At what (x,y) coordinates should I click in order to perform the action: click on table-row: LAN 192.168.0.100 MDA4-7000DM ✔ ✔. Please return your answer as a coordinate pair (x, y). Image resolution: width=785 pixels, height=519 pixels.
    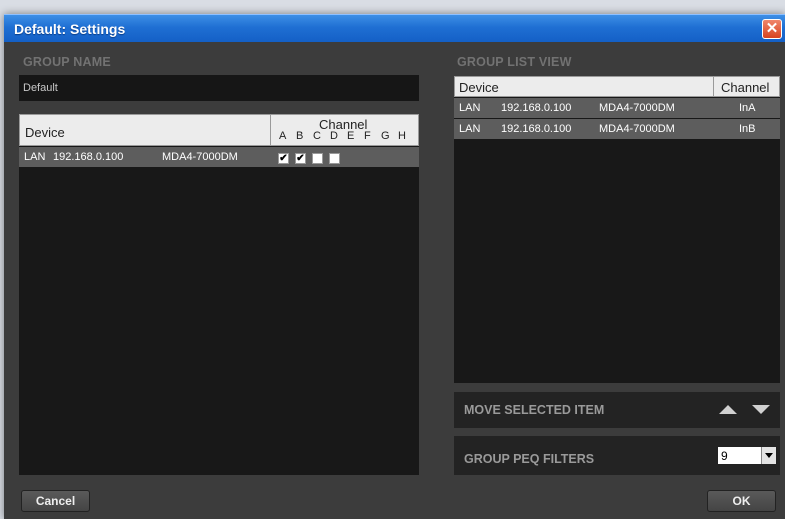
    Looking at the image, I should click on (219, 157).